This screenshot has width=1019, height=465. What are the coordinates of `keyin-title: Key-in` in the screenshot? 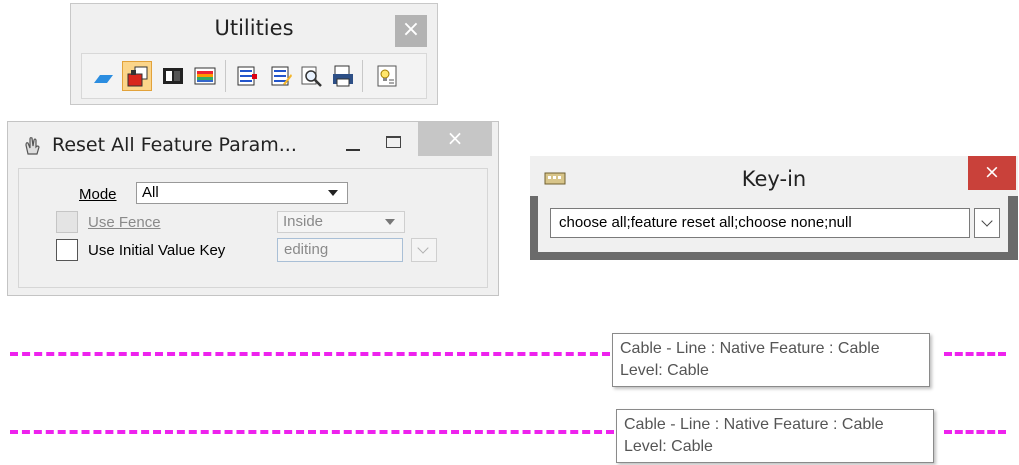 It's located at (774, 179).